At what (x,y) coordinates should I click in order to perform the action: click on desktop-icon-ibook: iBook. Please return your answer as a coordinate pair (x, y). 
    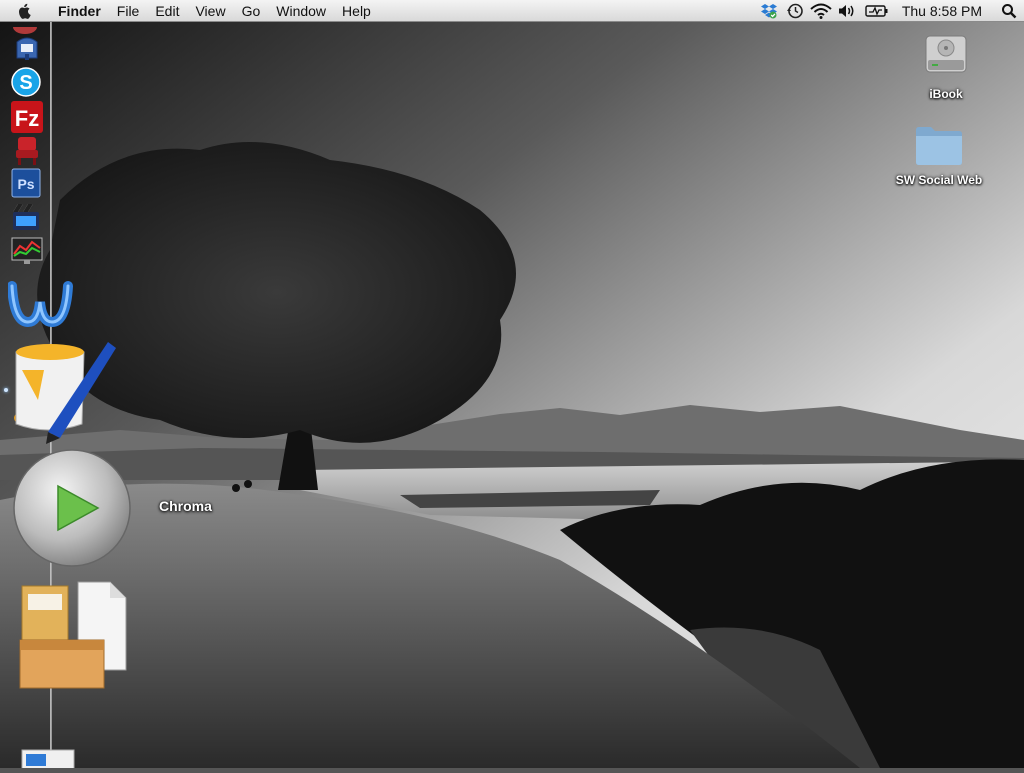
    Looking at the image, I should click on (946, 65).